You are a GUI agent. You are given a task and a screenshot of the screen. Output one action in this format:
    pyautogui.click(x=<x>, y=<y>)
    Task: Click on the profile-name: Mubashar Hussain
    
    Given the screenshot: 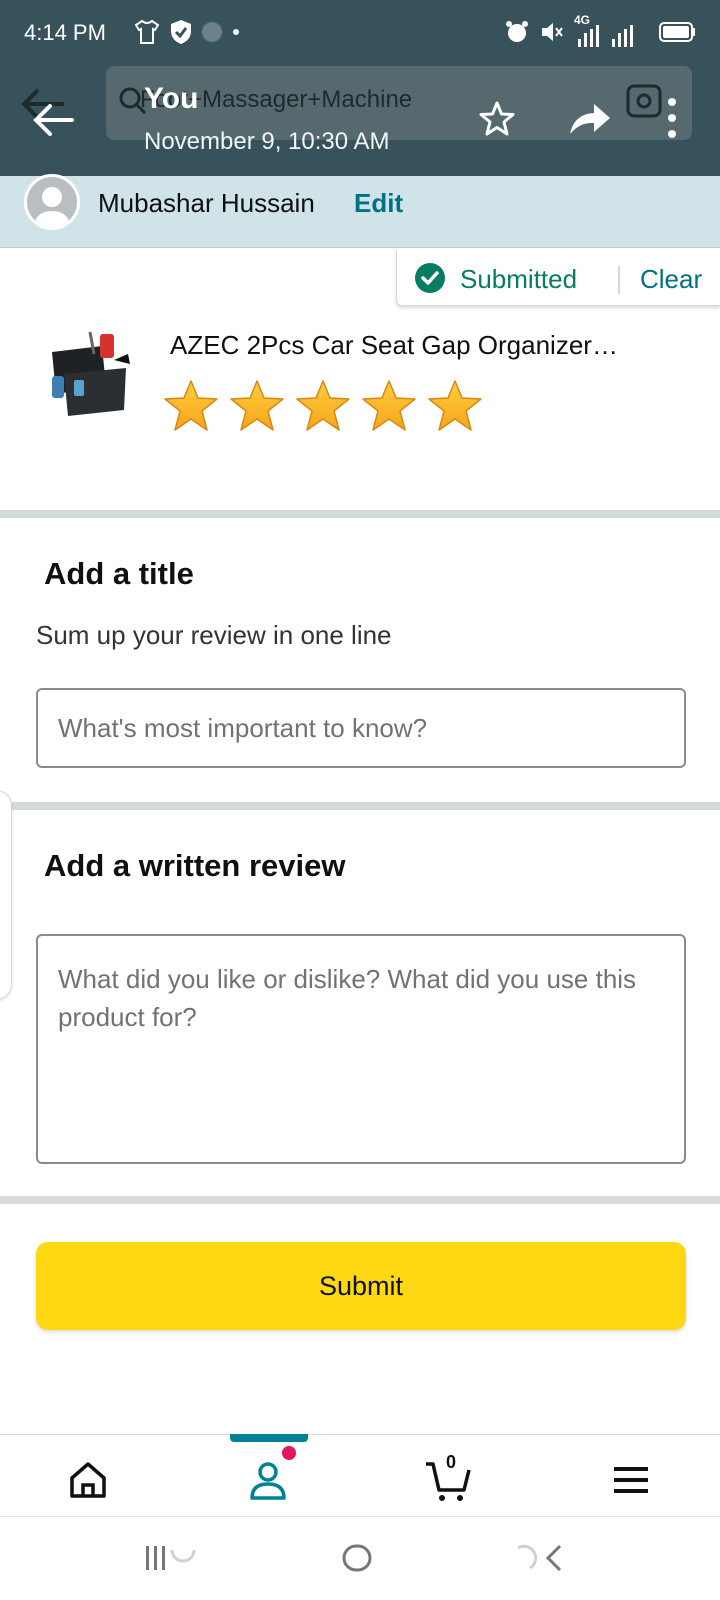 What is the action you would take?
    pyautogui.click(x=206, y=203)
    